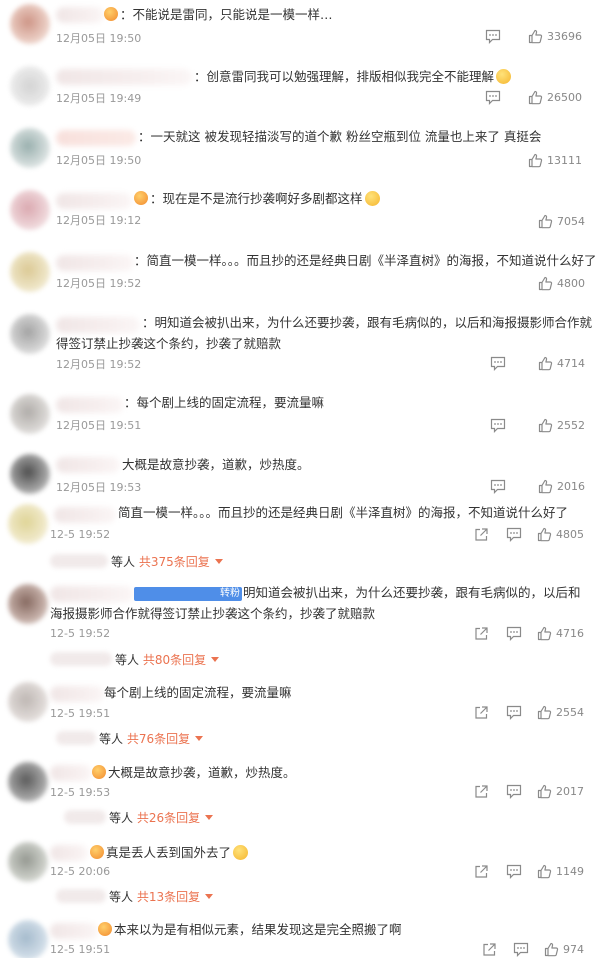 This screenshot has width=600, height=958. What do you see at coordinates (561, 283) in the screenshot?
I see `like-button: 4800` at bounding box center [561, 283].